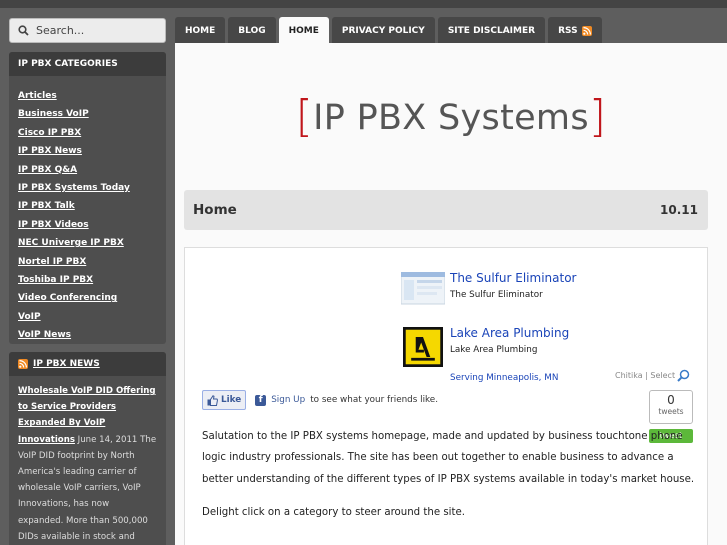 The height and width of the screenshot is (545, 727). I want to click on top-bar, so click(363, 4).